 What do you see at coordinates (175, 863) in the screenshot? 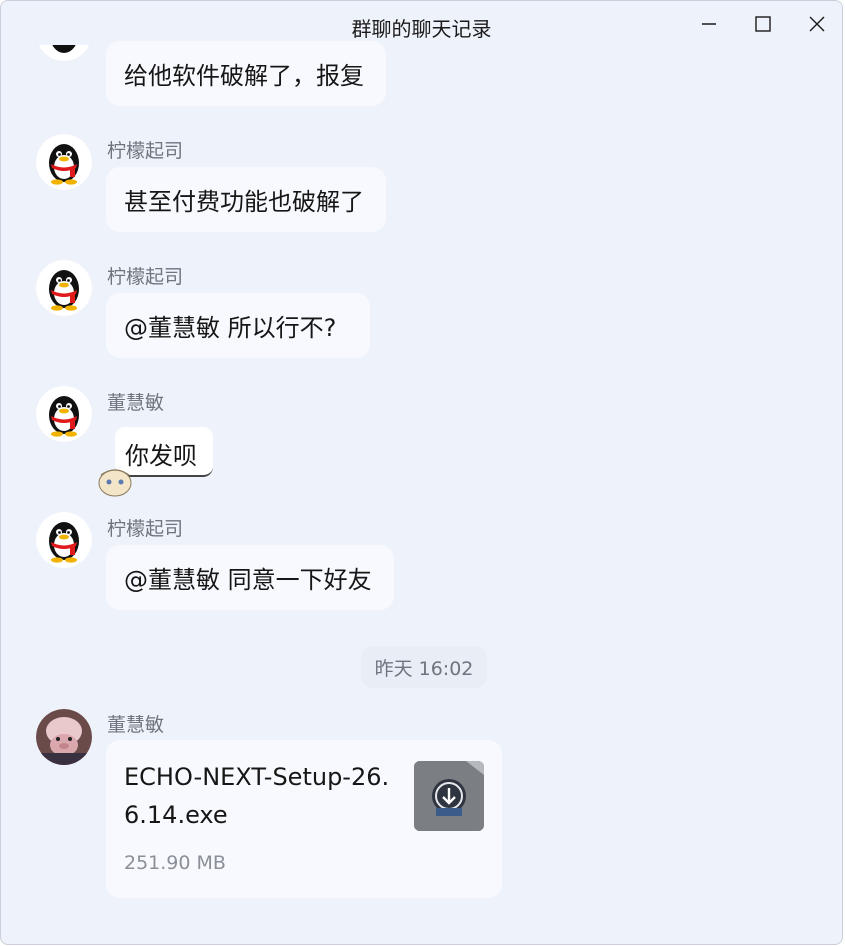
I see `file-size: 251.90 MB` at bounding box center [175, 863].